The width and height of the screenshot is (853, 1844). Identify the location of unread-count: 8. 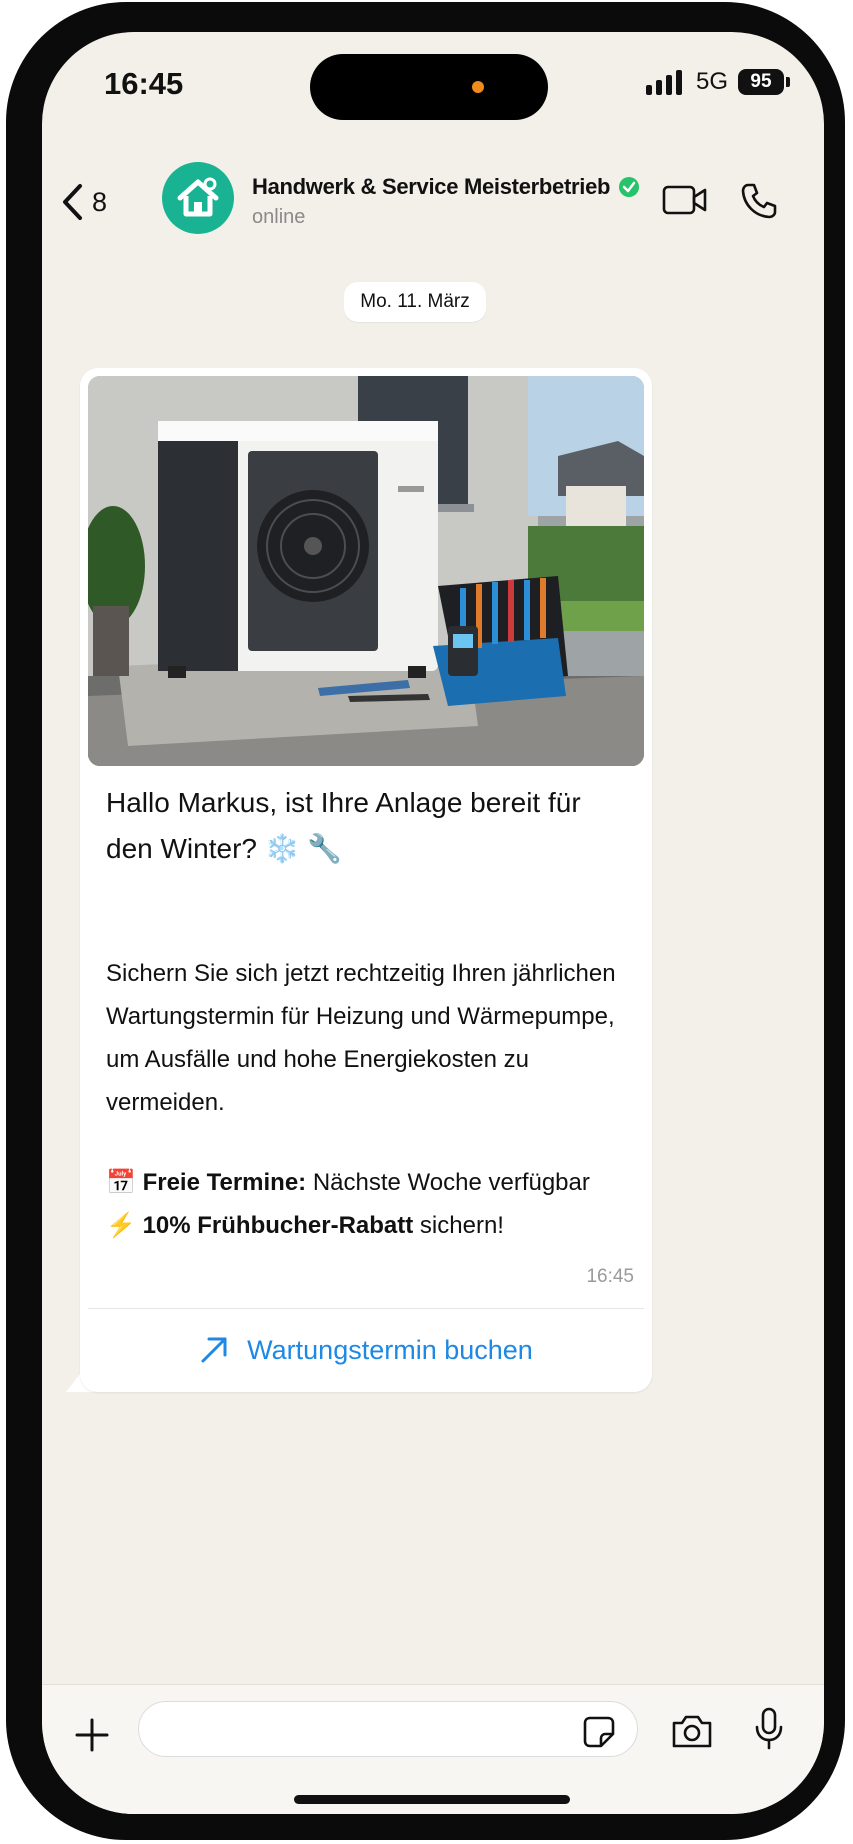
(100, 201).